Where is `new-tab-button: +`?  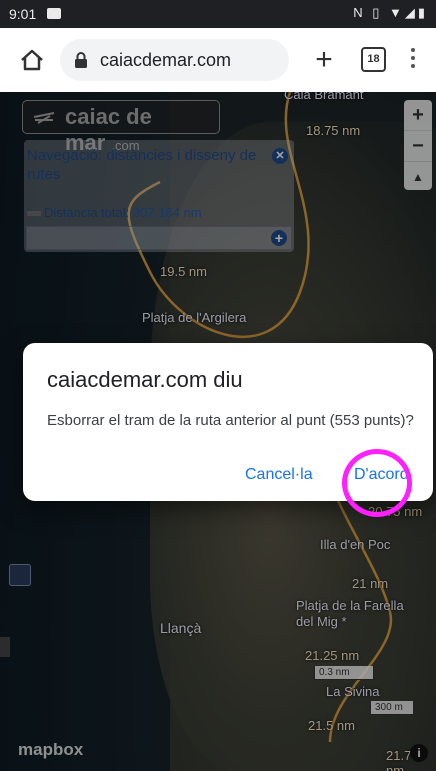
new-tab-button: + is located at coordinates (324, 60).